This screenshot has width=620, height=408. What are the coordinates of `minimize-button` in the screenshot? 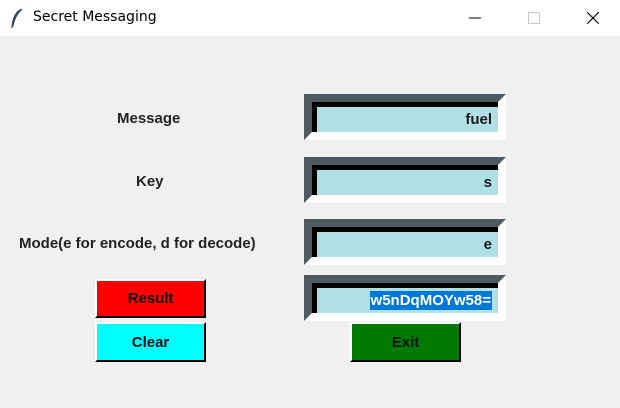 It's located at (475, 18).